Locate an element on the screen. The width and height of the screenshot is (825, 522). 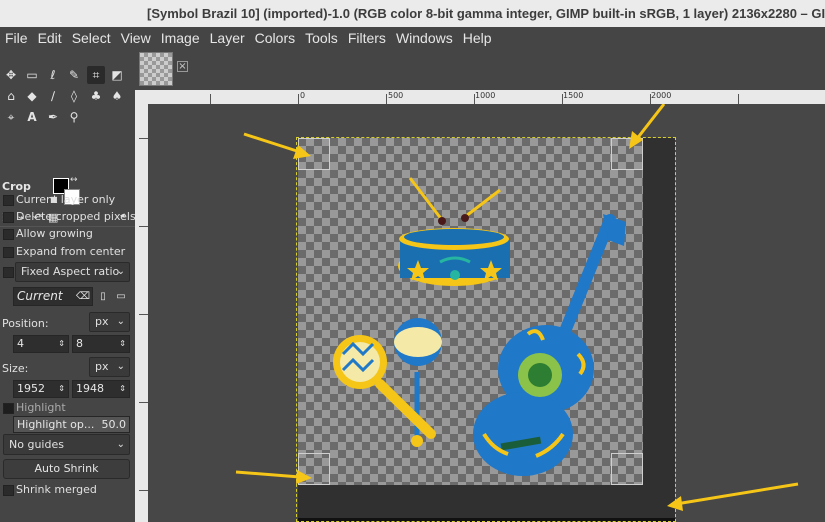
size-width-value: 1952 is located at coordinates (31, 388).